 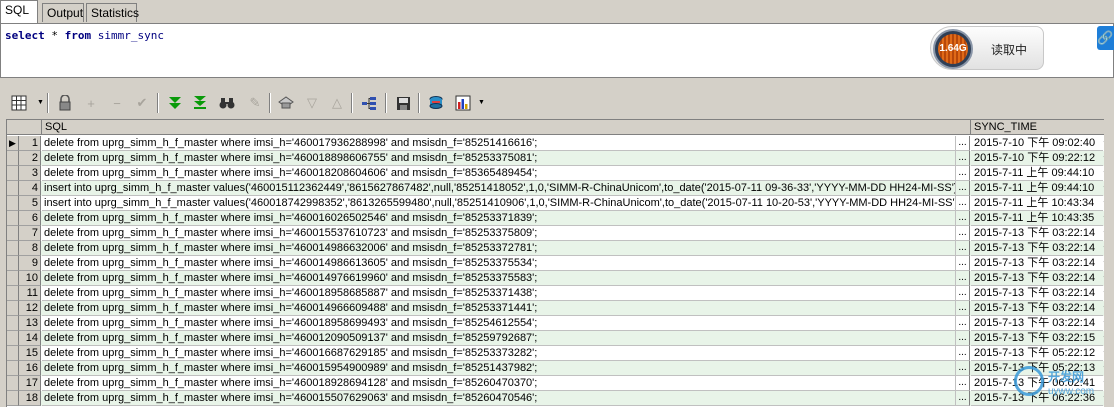 What do you see at coordinates (403, 103) in the screenshot?
I see `save-icon` at bounding box center [403, 103].